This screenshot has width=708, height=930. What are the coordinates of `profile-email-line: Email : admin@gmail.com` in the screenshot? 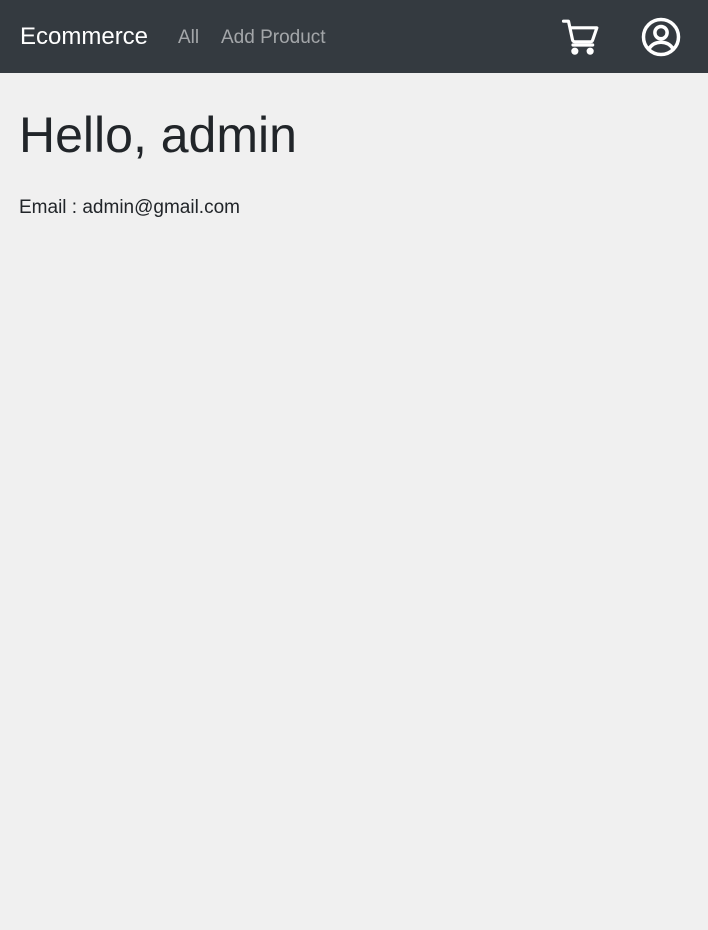 It's located at (129, 208).